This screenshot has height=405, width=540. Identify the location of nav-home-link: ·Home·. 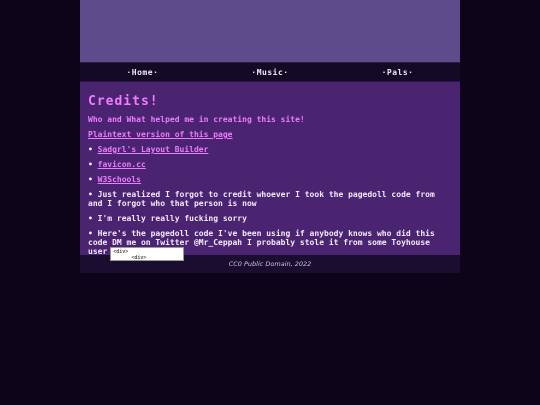
(142, 72).